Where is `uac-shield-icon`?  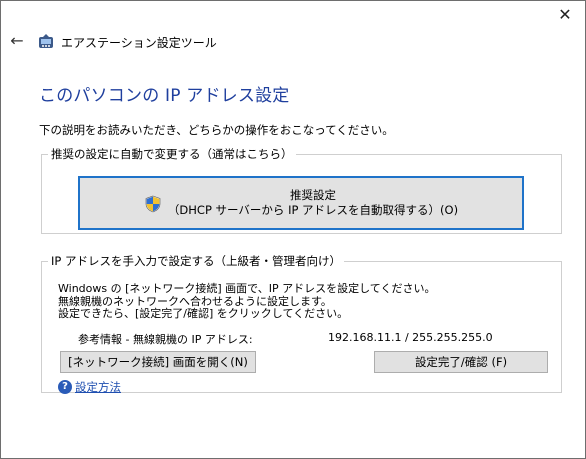
uac-shield-icon is located at coordinates (153, 204).